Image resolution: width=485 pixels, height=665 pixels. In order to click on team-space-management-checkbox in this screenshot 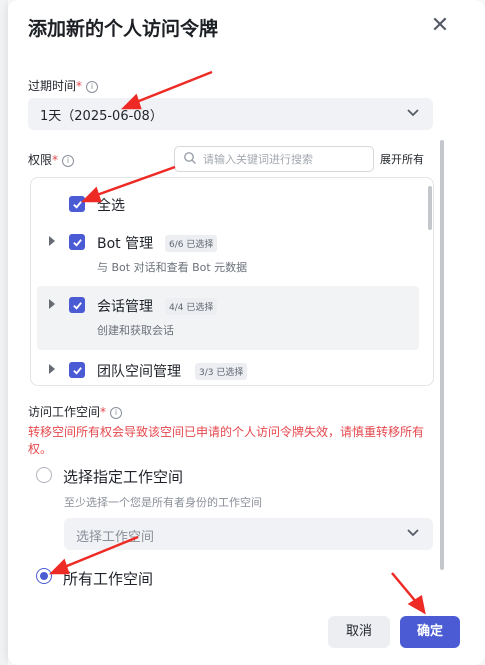, I will do `click(77, 370)`.